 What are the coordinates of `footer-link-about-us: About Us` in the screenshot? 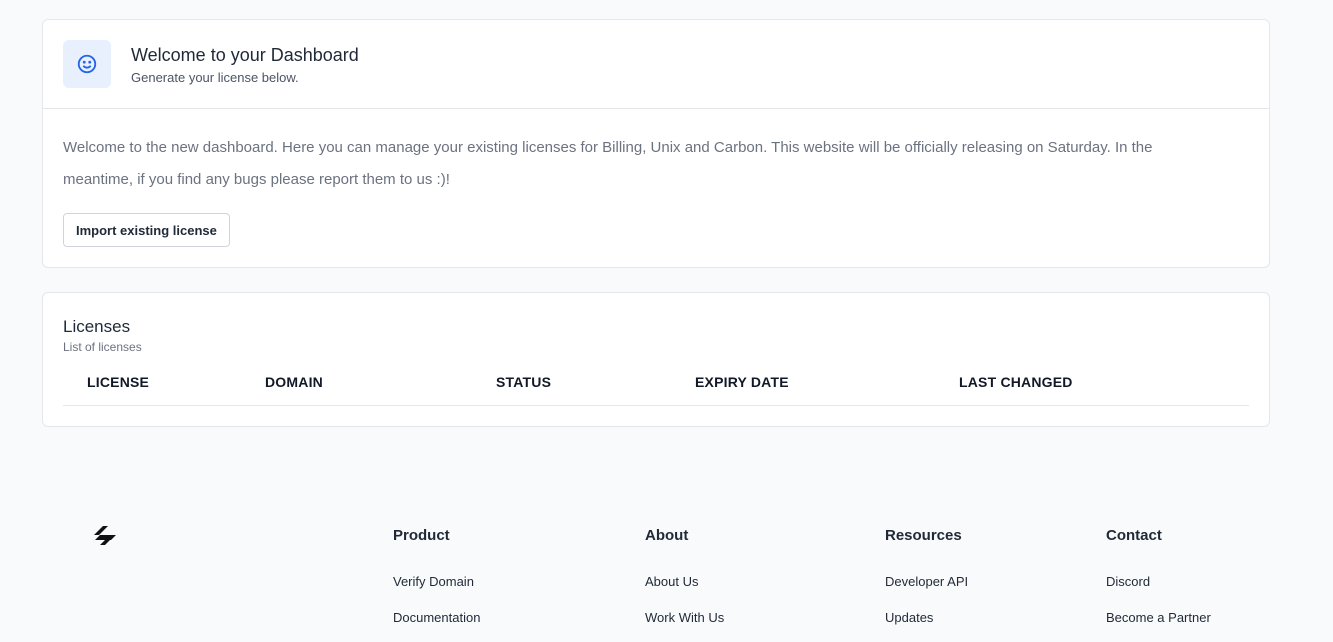 It's located at (671, 581).